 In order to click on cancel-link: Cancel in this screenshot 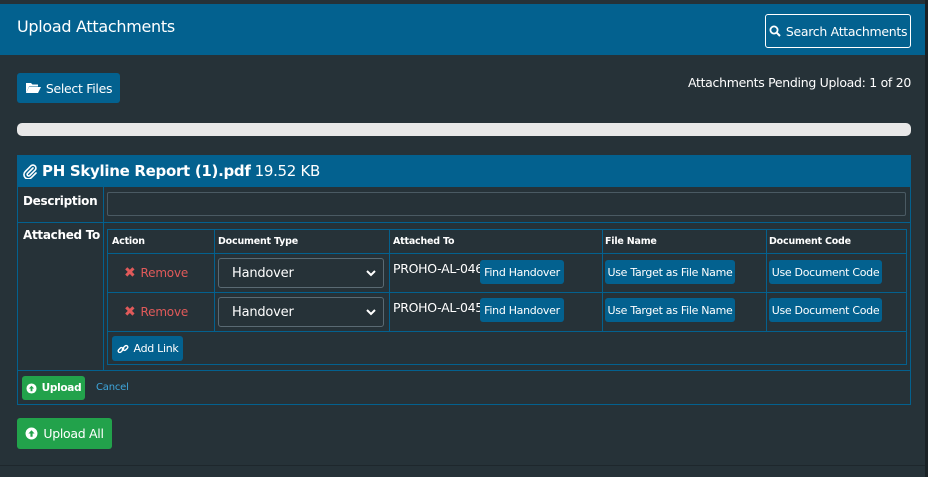, I will do `click(112, 387)`.